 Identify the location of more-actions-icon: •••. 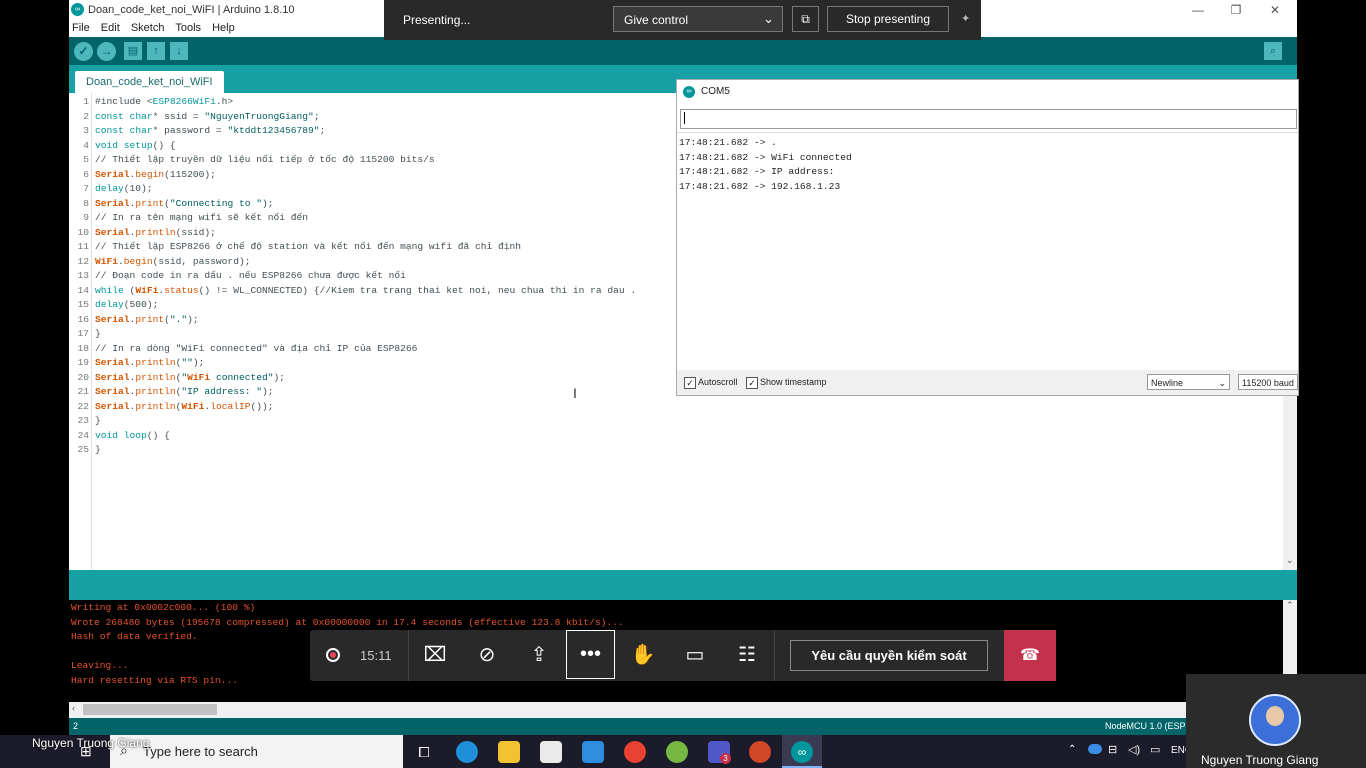
(590, 654).